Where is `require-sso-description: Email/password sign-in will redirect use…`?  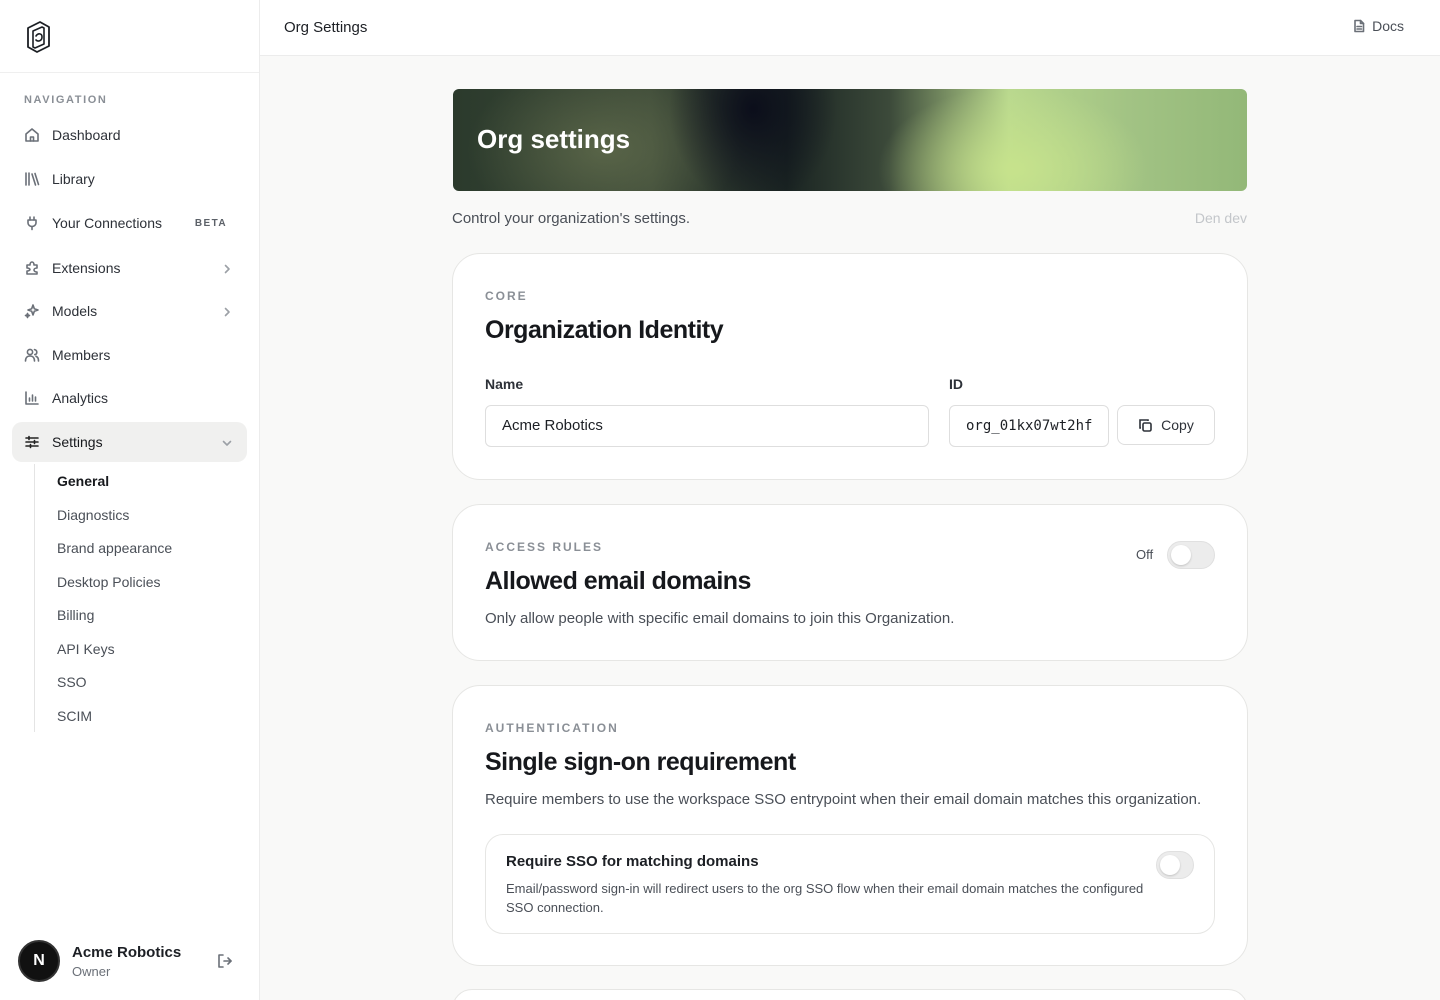 require-sso-description: Email/password sign-in will redirect use… is located at coordinates (825, 898).